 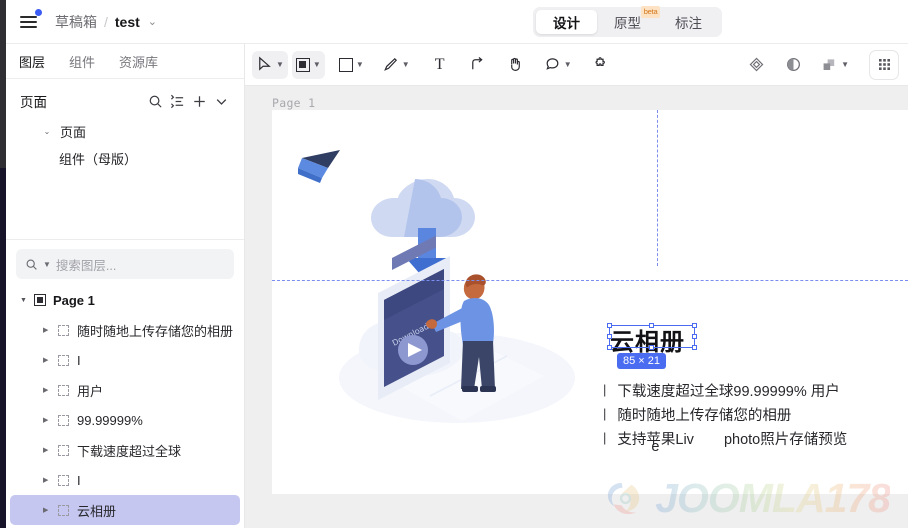 What do you see at coordinates (90, 391) in the screenshot?
I see `layer-label: 用户` at bounding box center [90, 391].